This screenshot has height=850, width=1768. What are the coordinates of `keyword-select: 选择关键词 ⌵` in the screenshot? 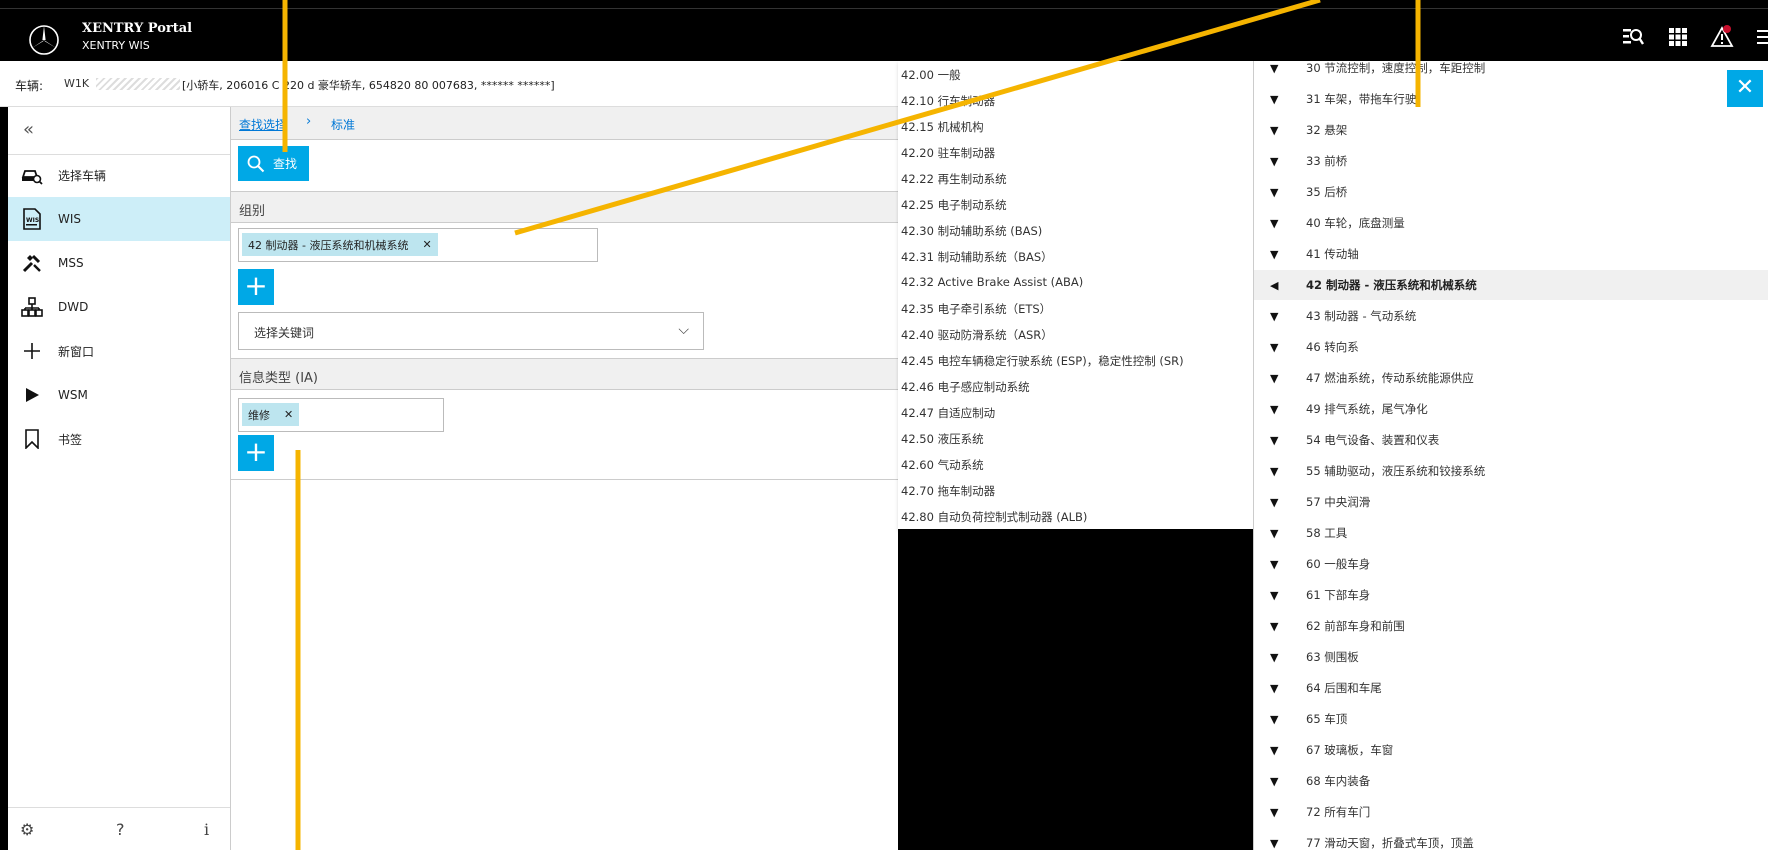 It's located at (471, 331).